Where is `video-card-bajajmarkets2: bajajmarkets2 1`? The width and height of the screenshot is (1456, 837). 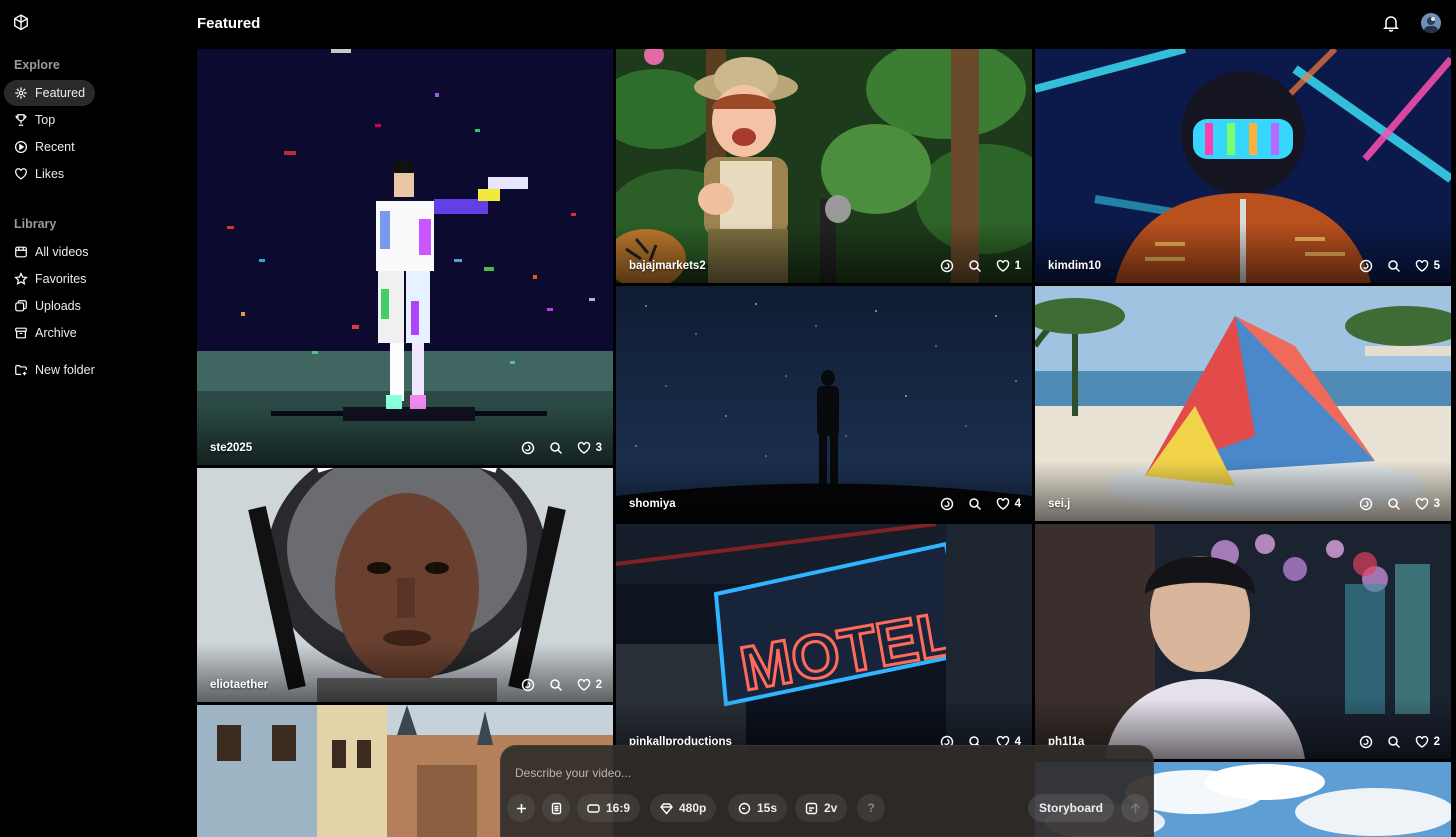
video-card-bajajmarkets2: bajajmarkets2 1 is located at coordinates (824, 166).